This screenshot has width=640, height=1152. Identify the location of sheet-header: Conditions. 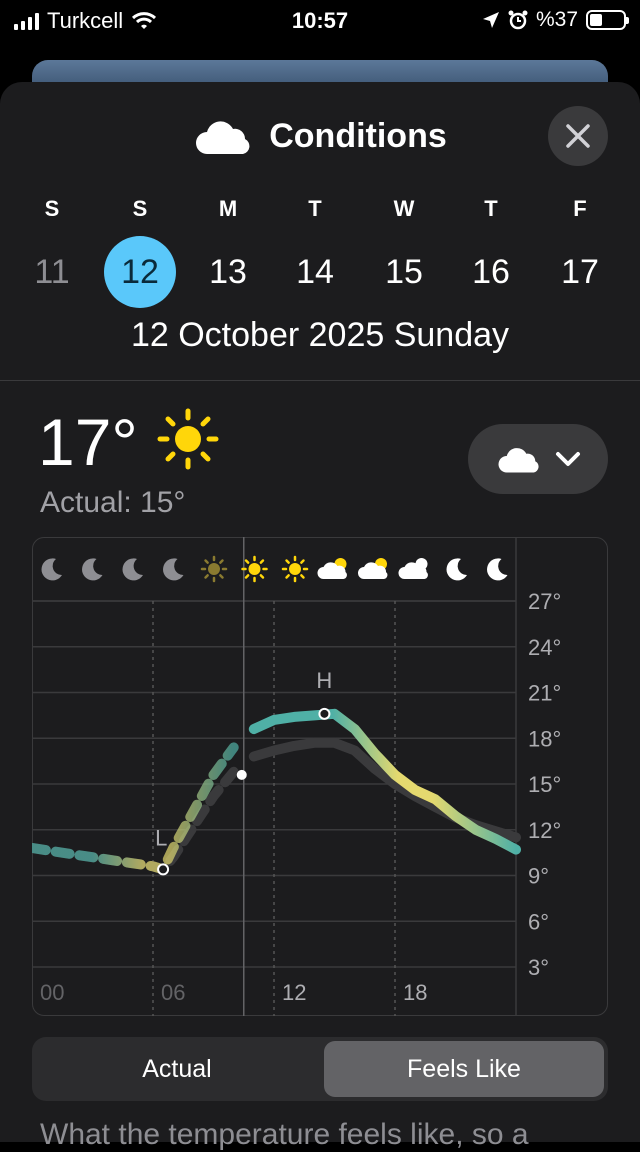
(320, 136).